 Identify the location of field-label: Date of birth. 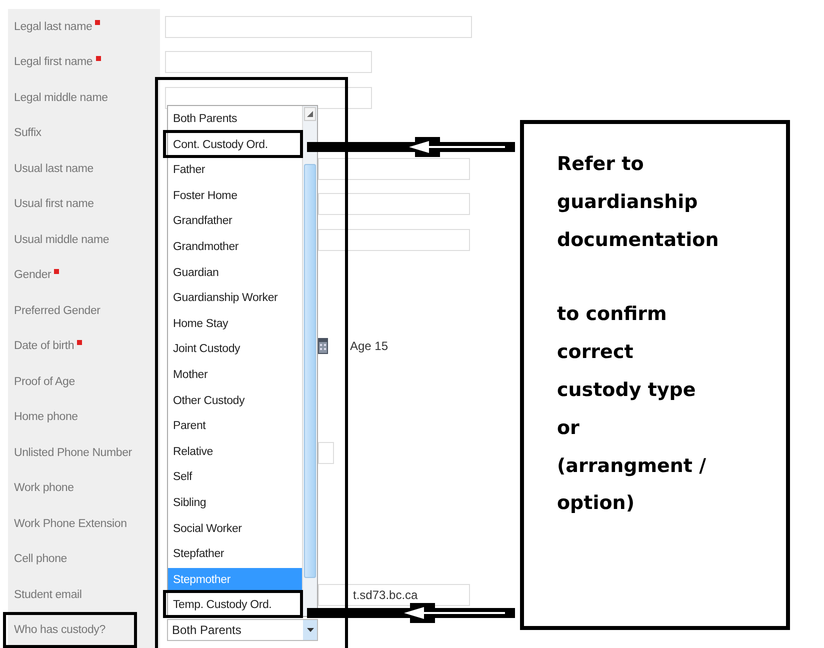
(44, 346).